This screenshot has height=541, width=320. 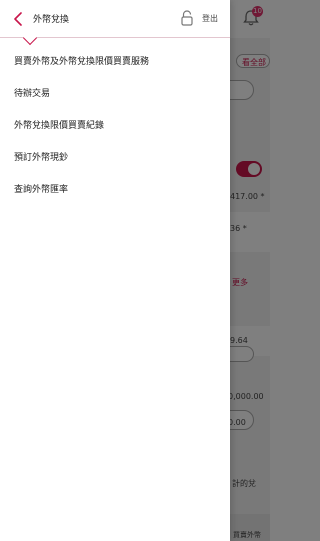 I want to click on menu-item-exchange-rates: 查詢外幣匯率, so click(x=115, y=188).